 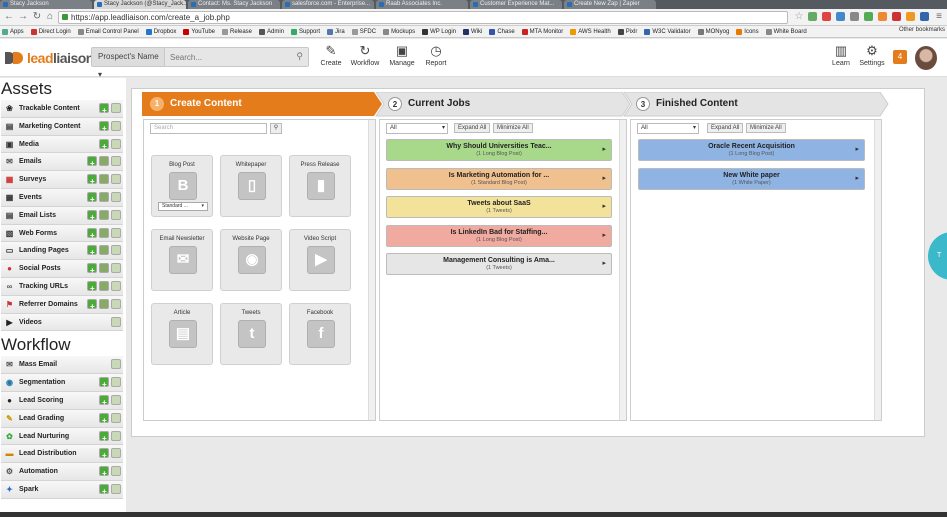 What do you see at coordinates (320, 260) in the screenshot?
I see `content-tile-video-script: Video Script ▶` at bounding box center [320, 260].